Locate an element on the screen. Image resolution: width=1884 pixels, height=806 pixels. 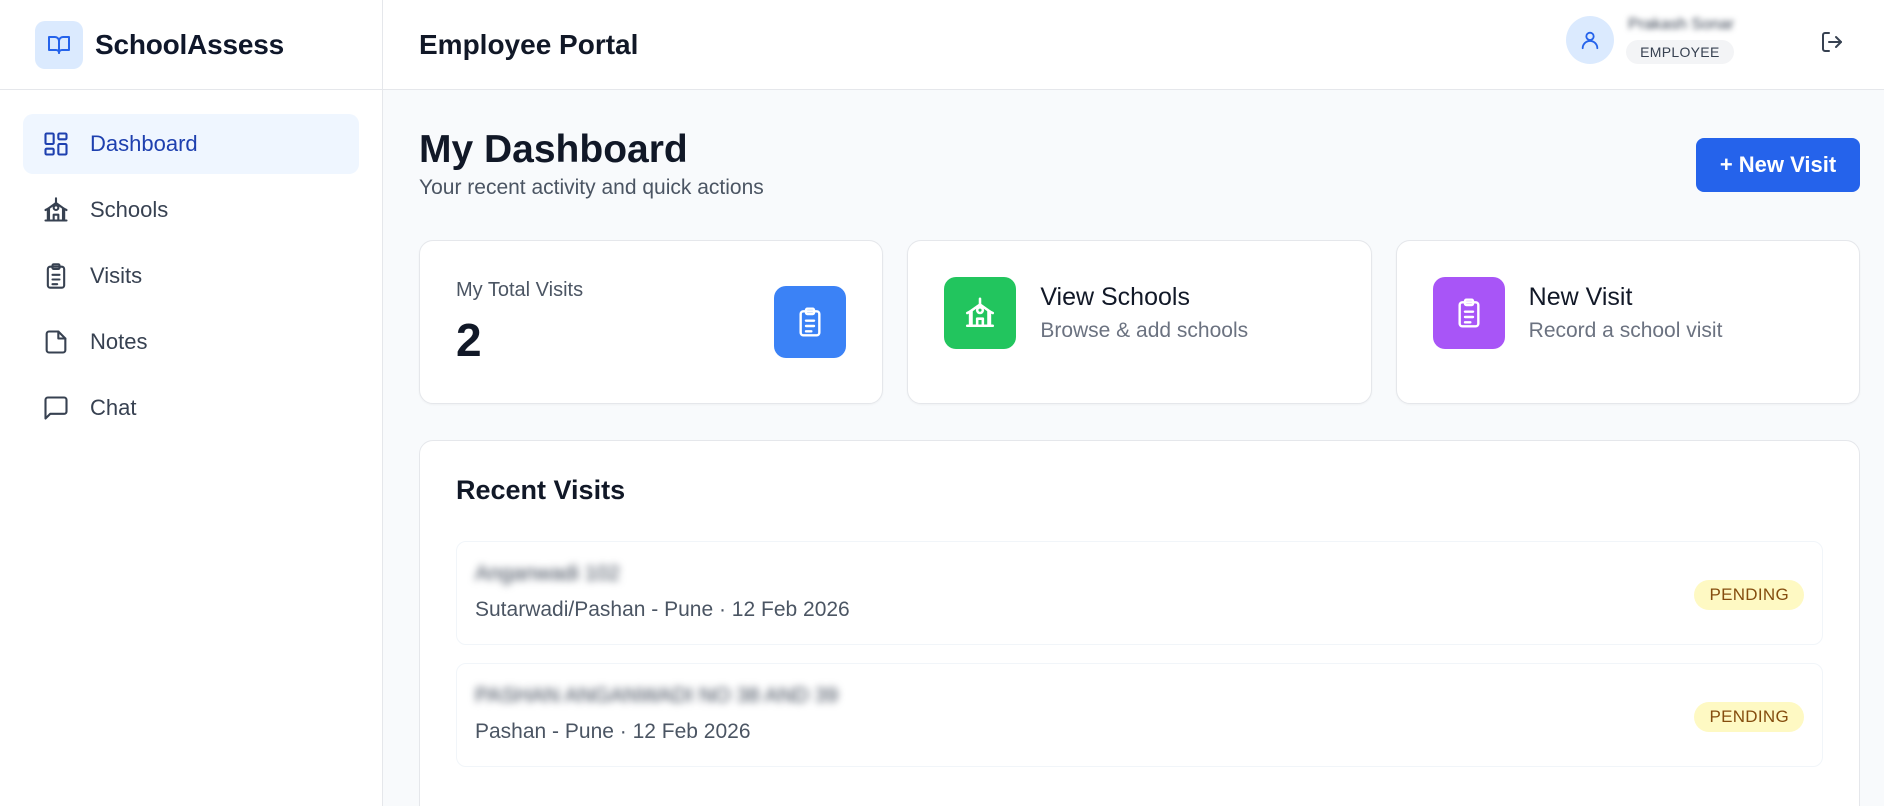
visit-school-name: PASHAN ANGANWADI NO 38 AND 39 is located at coordinates (656, 695).